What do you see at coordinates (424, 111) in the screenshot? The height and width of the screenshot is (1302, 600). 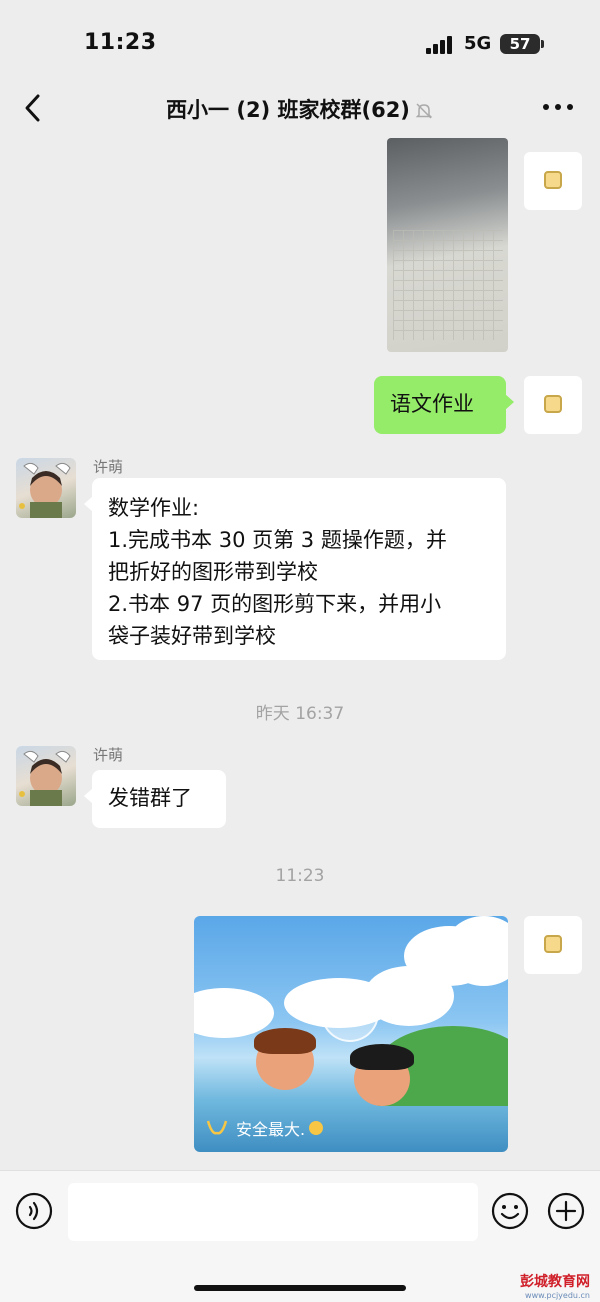 I see `bell-off-icon` at bounding box center [424, 111].